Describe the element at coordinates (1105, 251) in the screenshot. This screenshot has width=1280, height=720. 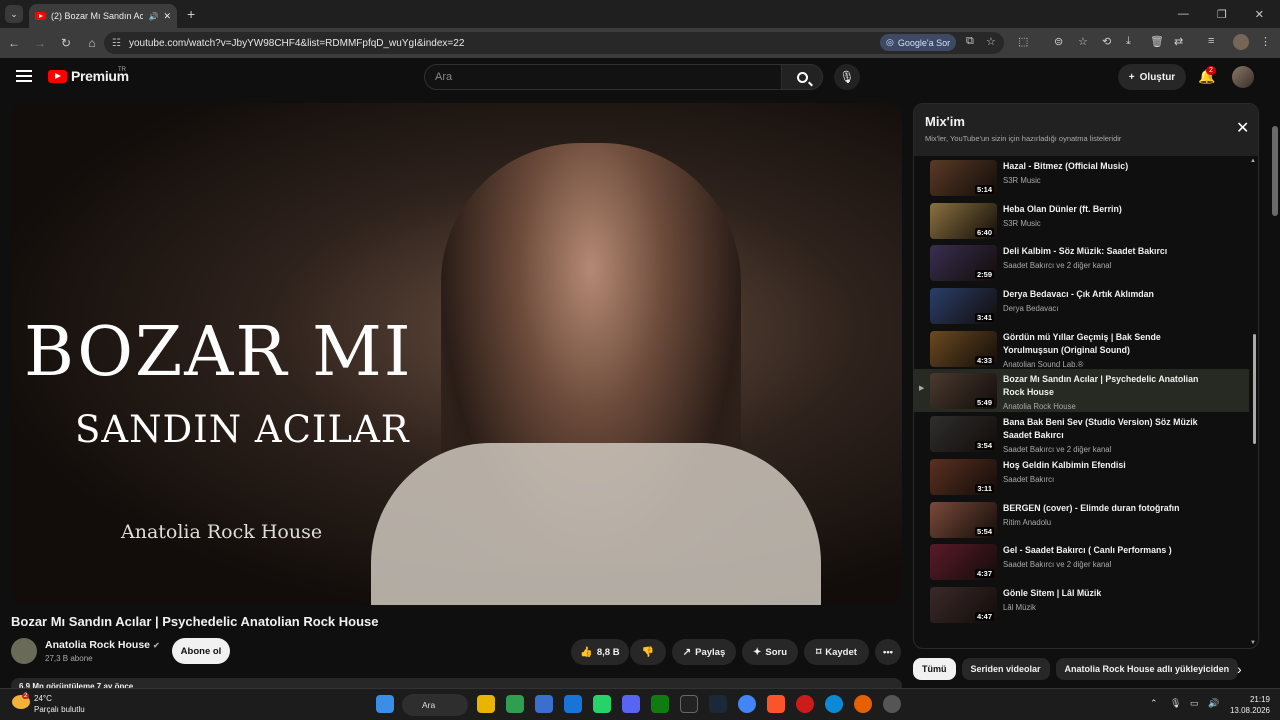
I see `mix-item-title: Deli Kalbim - Söz Müzik: Saadet Bakırcı` at that location.